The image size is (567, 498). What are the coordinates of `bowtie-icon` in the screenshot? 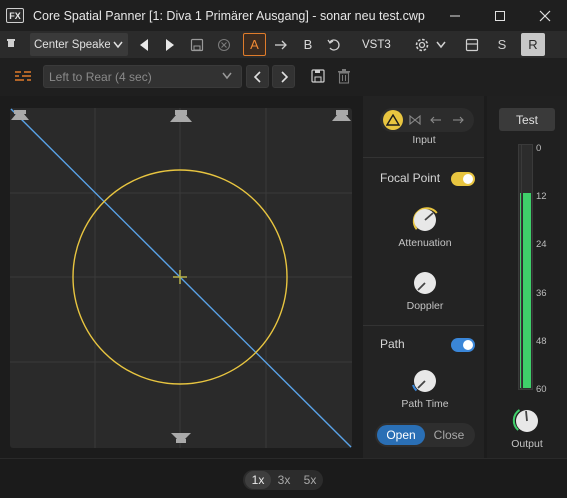 It's located at (415, 120).